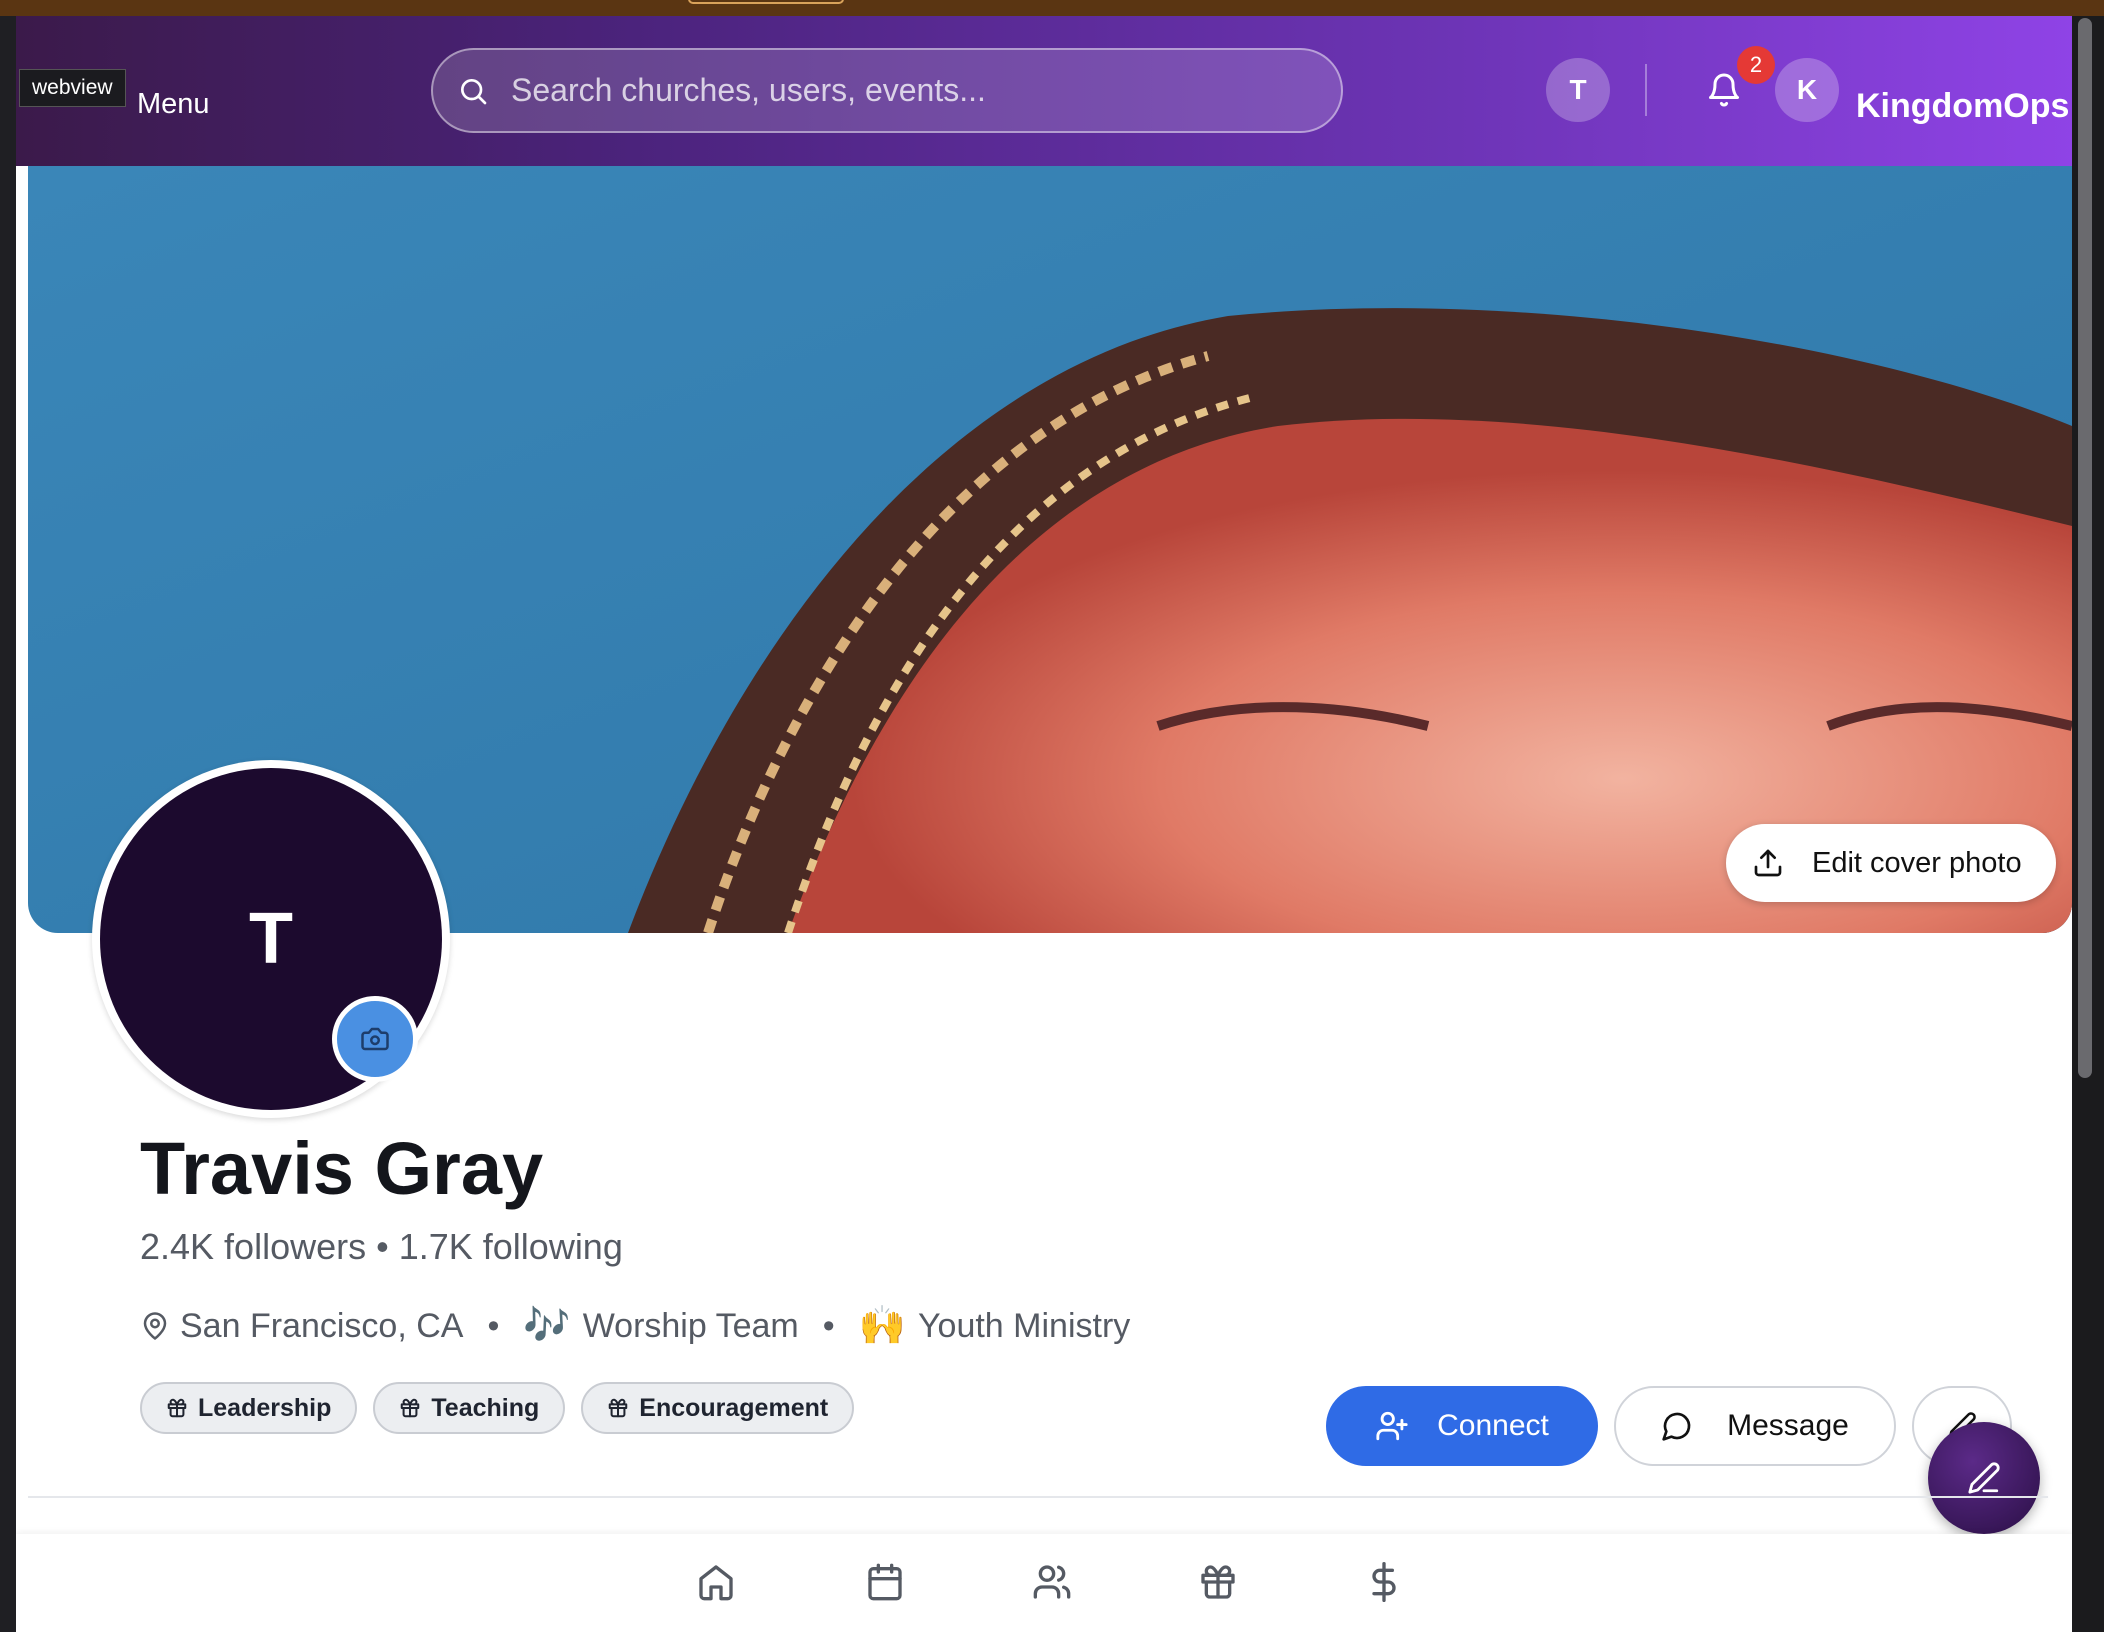 This screenshot has width=2104, height=1632. I want to click on users-icon, so click(1052, 1582).